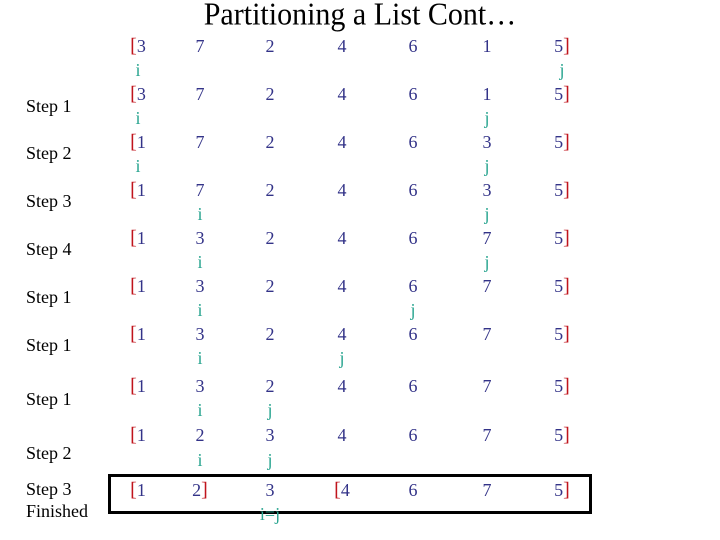 The height and width of the screenshot is (540, 720). What do you see at coordinates (57, 511) in the screenshot?
I see `step-label: Finished` at bounding box center [57, 511].